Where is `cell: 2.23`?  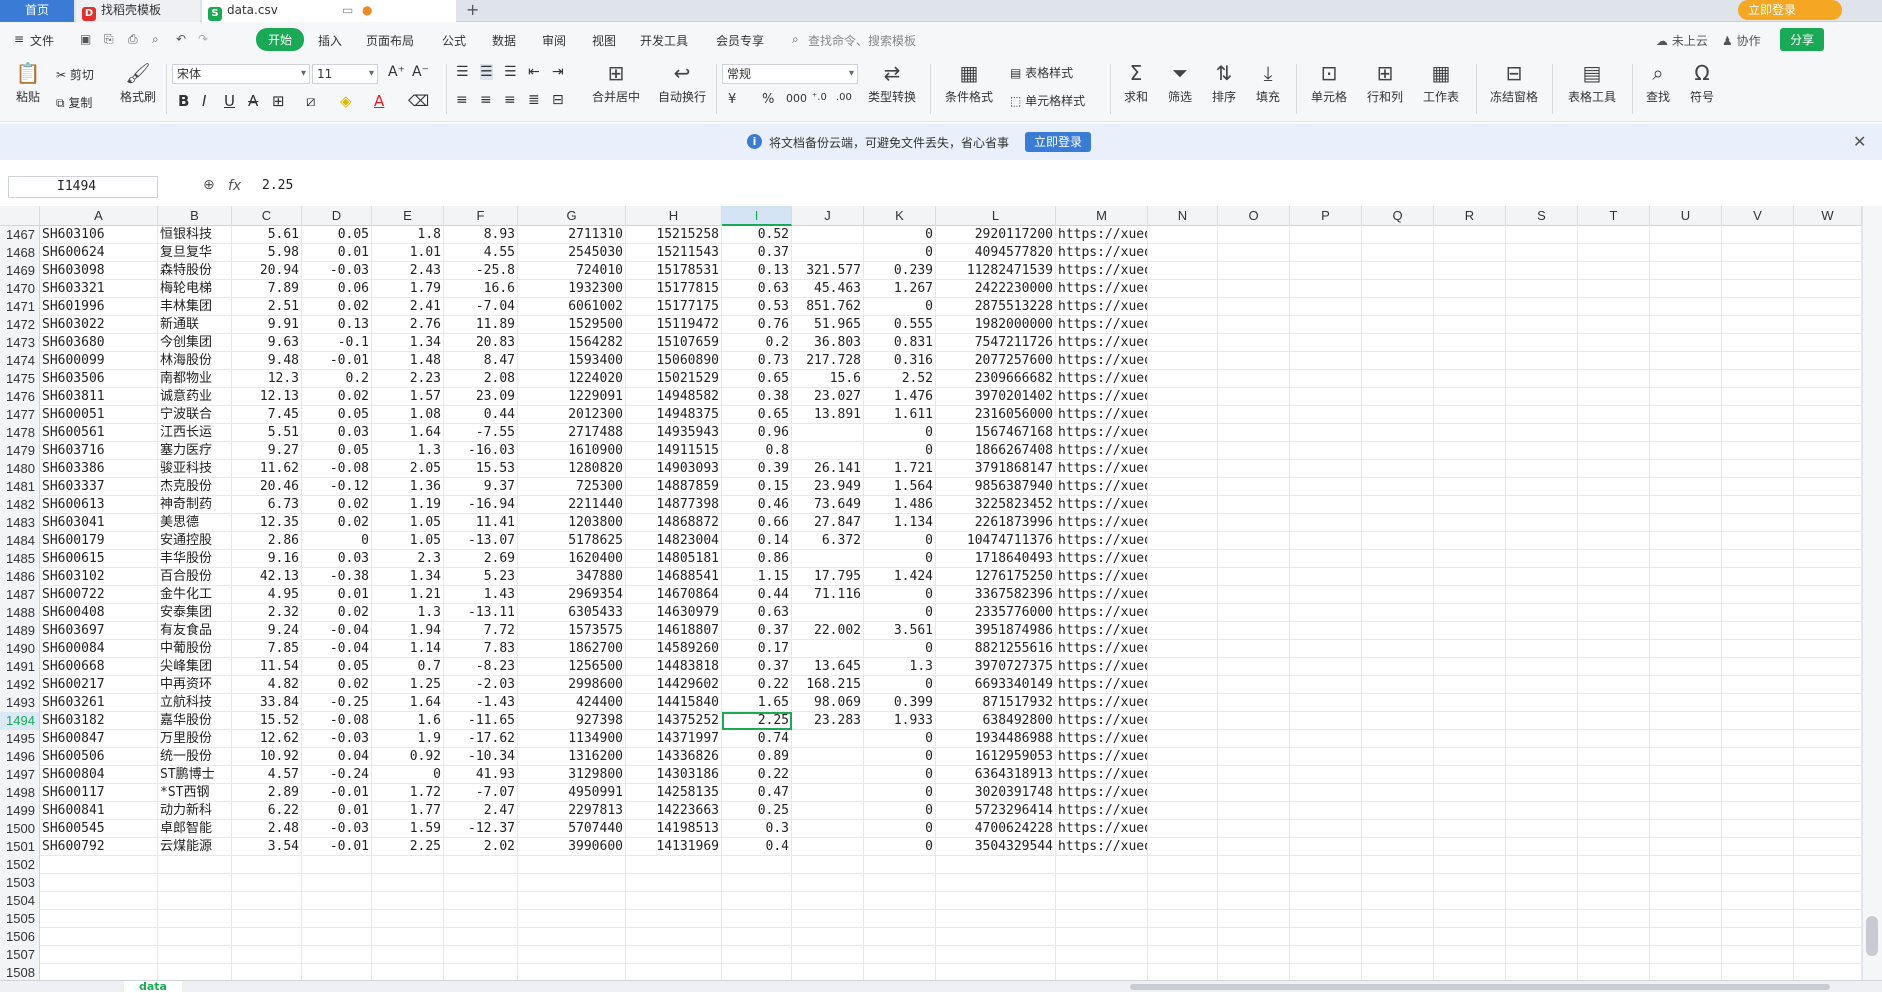 cell: 2.23 is located at coordinates (408, 379).